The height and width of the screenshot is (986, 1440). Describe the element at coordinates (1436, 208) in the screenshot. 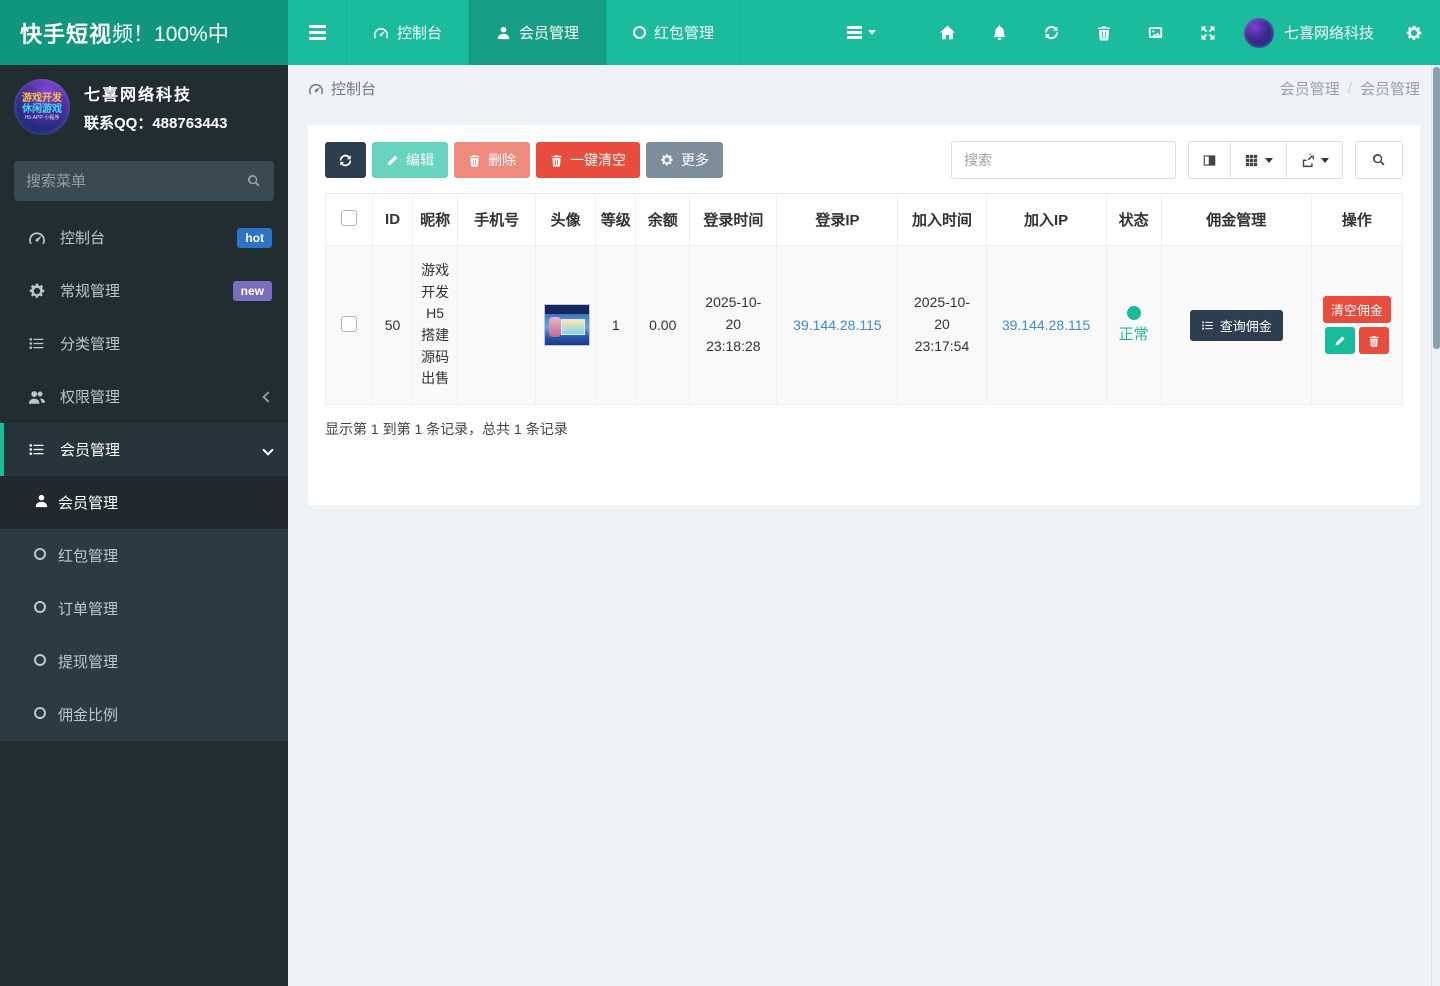

I see `scrollbar-thumb` at that location.